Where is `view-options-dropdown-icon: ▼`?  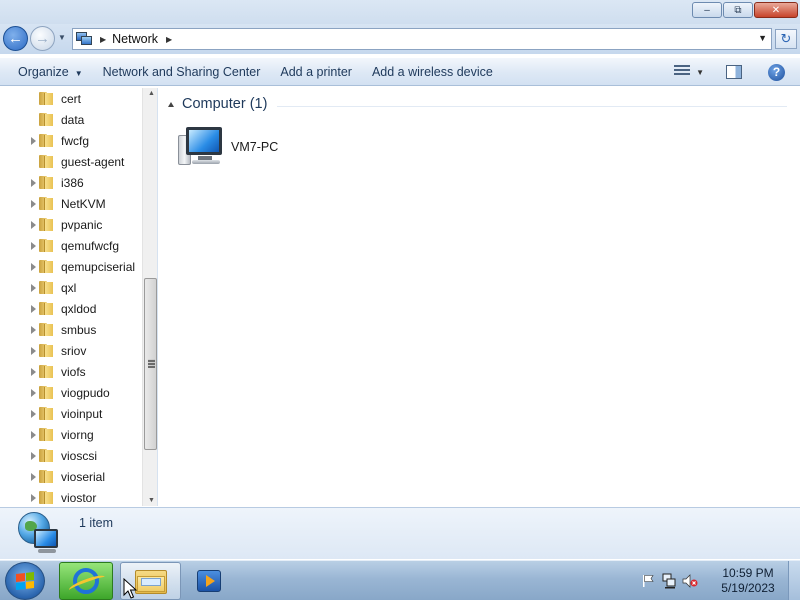
view-options-dropdown-icon: ▼ is located at coordinates (700, 72).